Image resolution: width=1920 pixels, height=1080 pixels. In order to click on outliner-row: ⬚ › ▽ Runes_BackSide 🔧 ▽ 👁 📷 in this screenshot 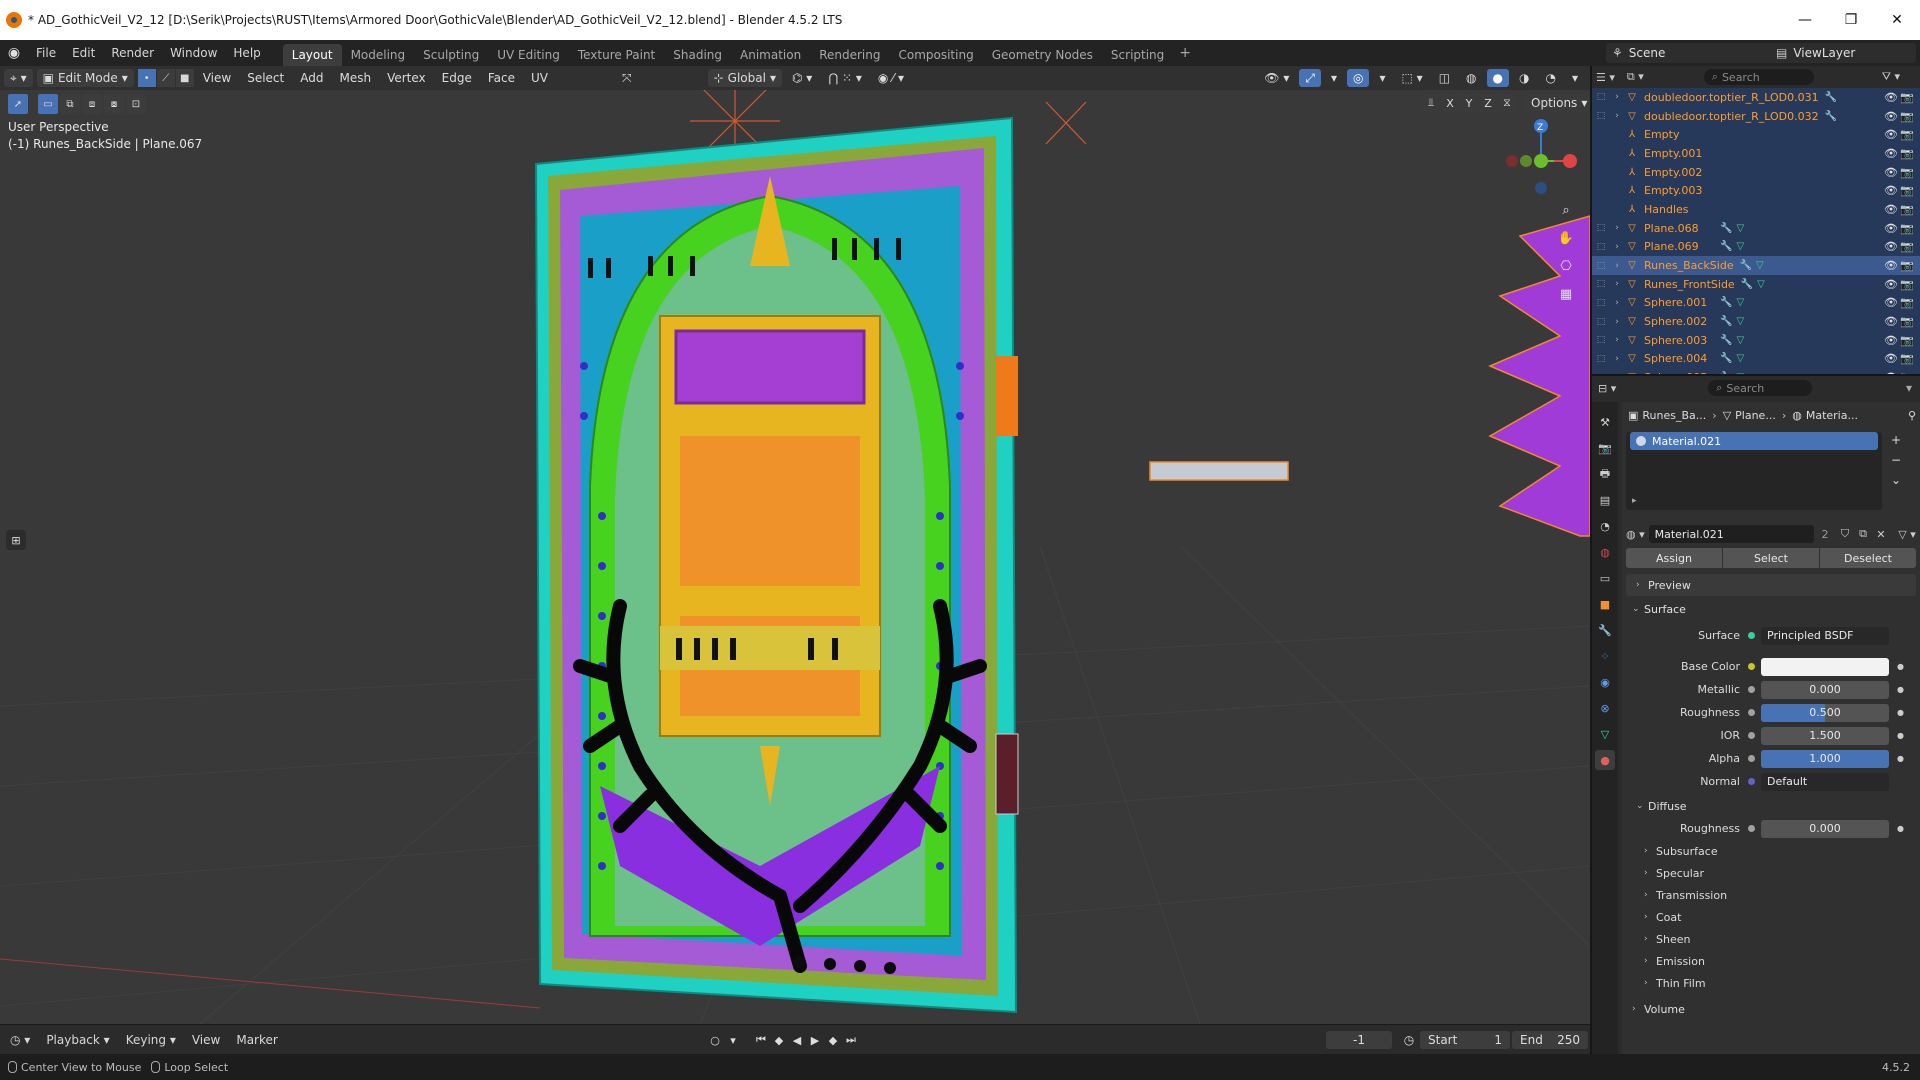, I will do `click(1756, 265)`.